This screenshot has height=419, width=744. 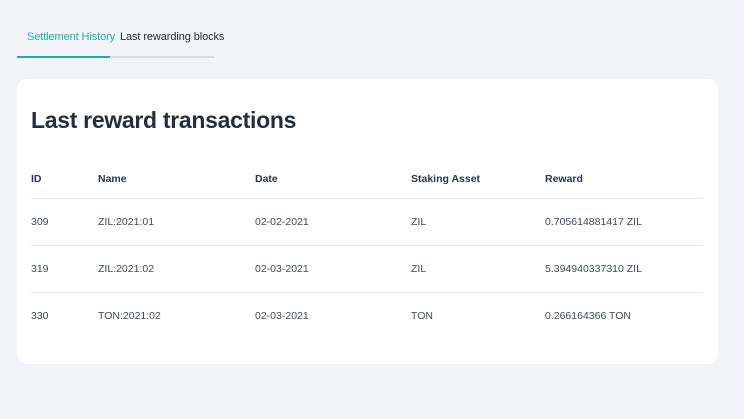 What do you see at coordinates (588, 316) in the screenshot?
I see `cell-reward: 0.266164366 TON` at bounding box center [588, 316].